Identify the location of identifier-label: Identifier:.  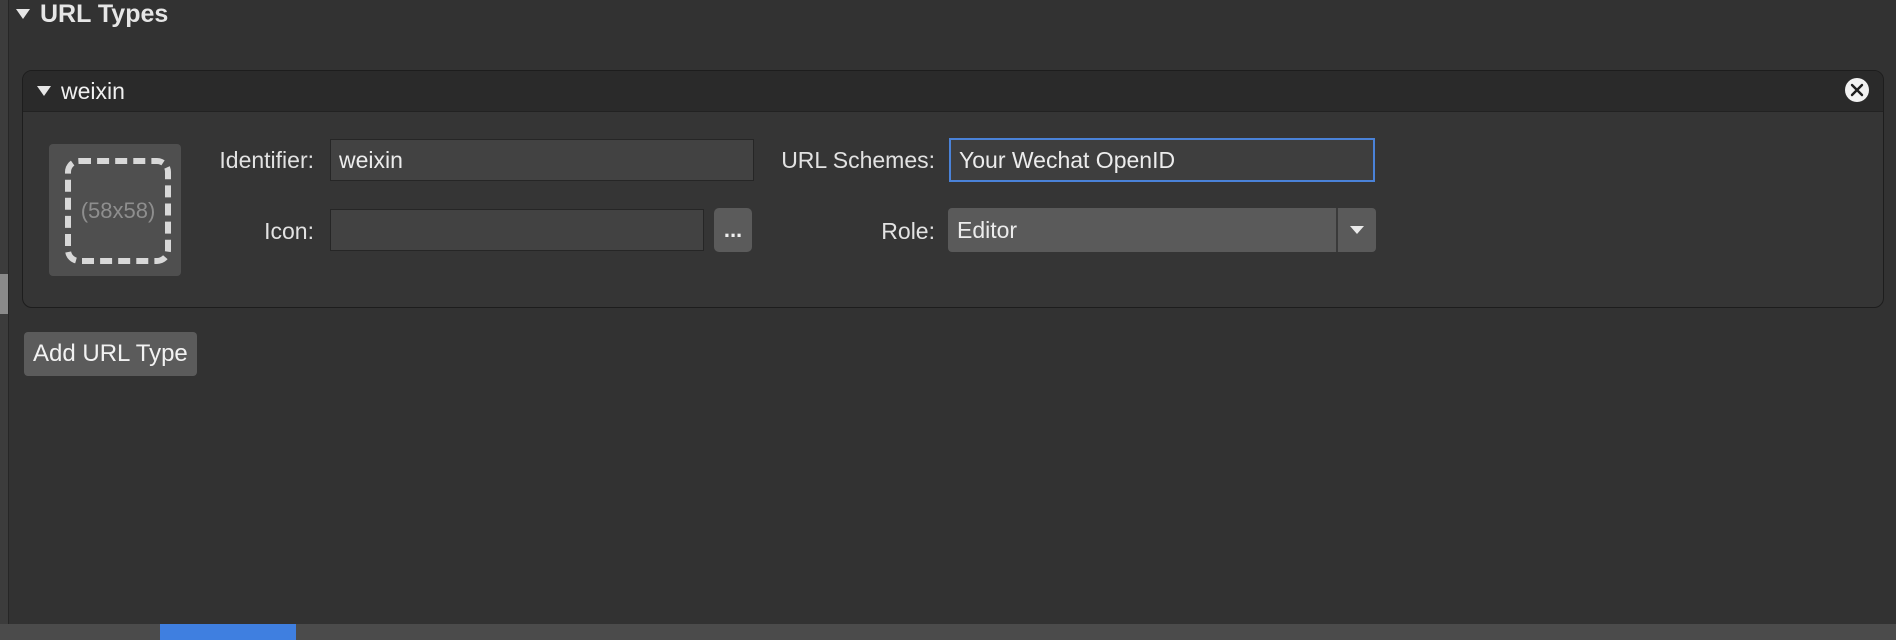
(266, 160).